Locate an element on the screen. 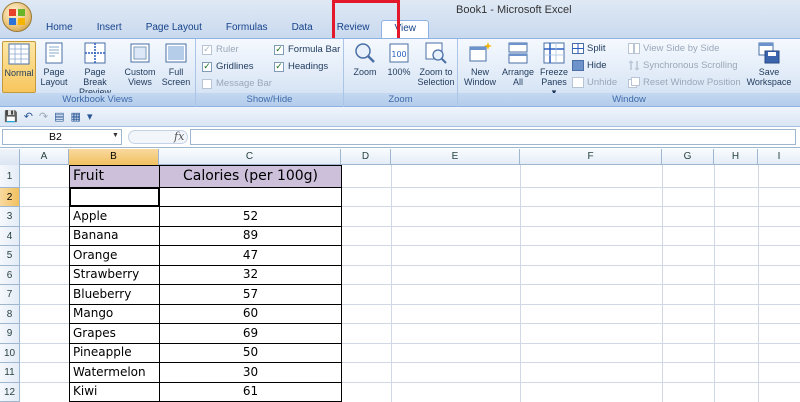 Image resolution: width=800 pixels, height=402 pixels. message-bar-check-icon is located at coordinates (207, 83).